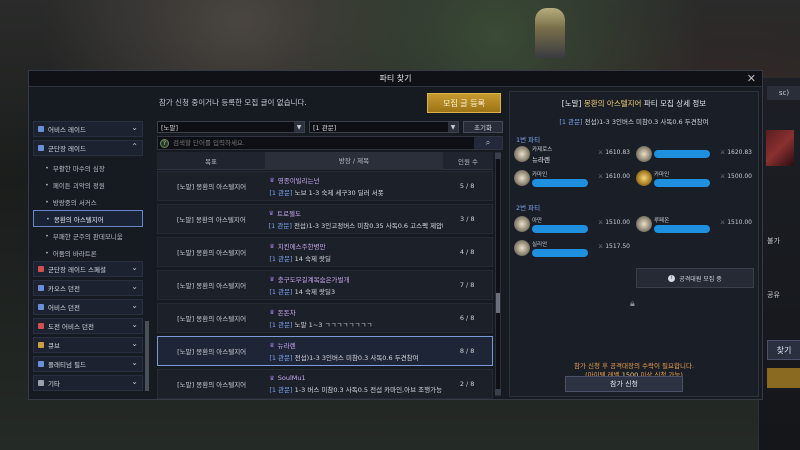  What do you see at coordinates (41, 383) in the screenshot?
I see `more-icon` at bounding box center [41, 383].